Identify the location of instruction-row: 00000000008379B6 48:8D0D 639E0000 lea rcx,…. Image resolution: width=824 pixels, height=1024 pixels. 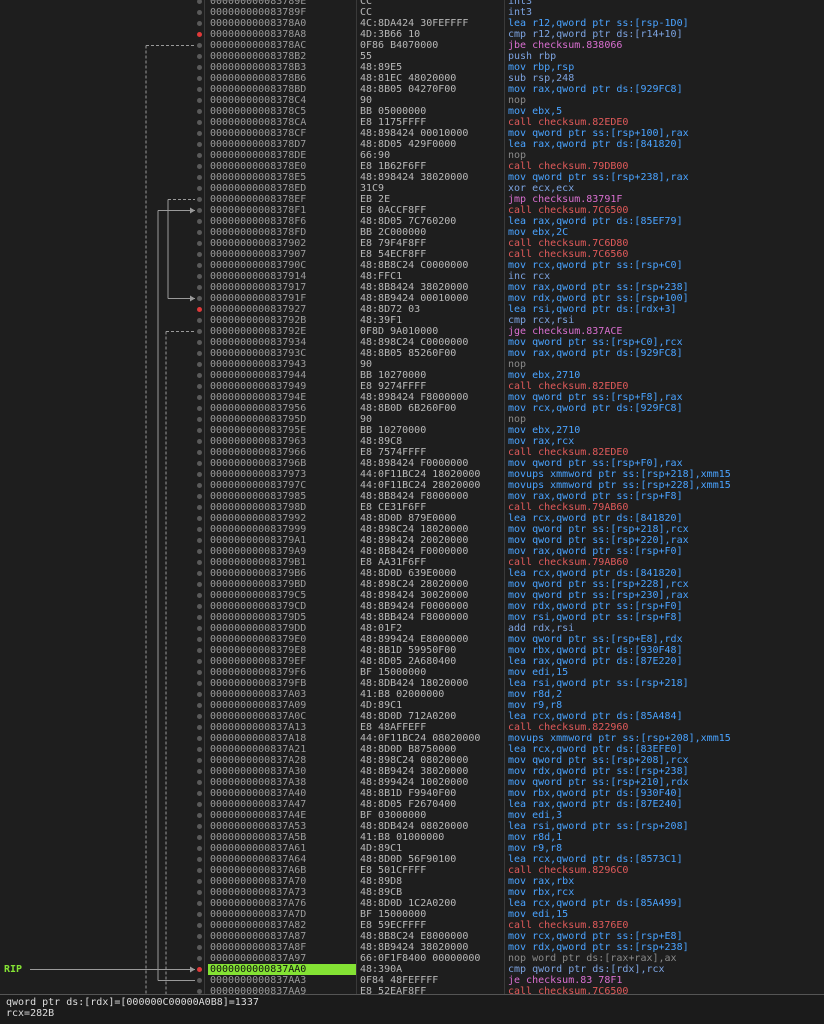
(412, 573).